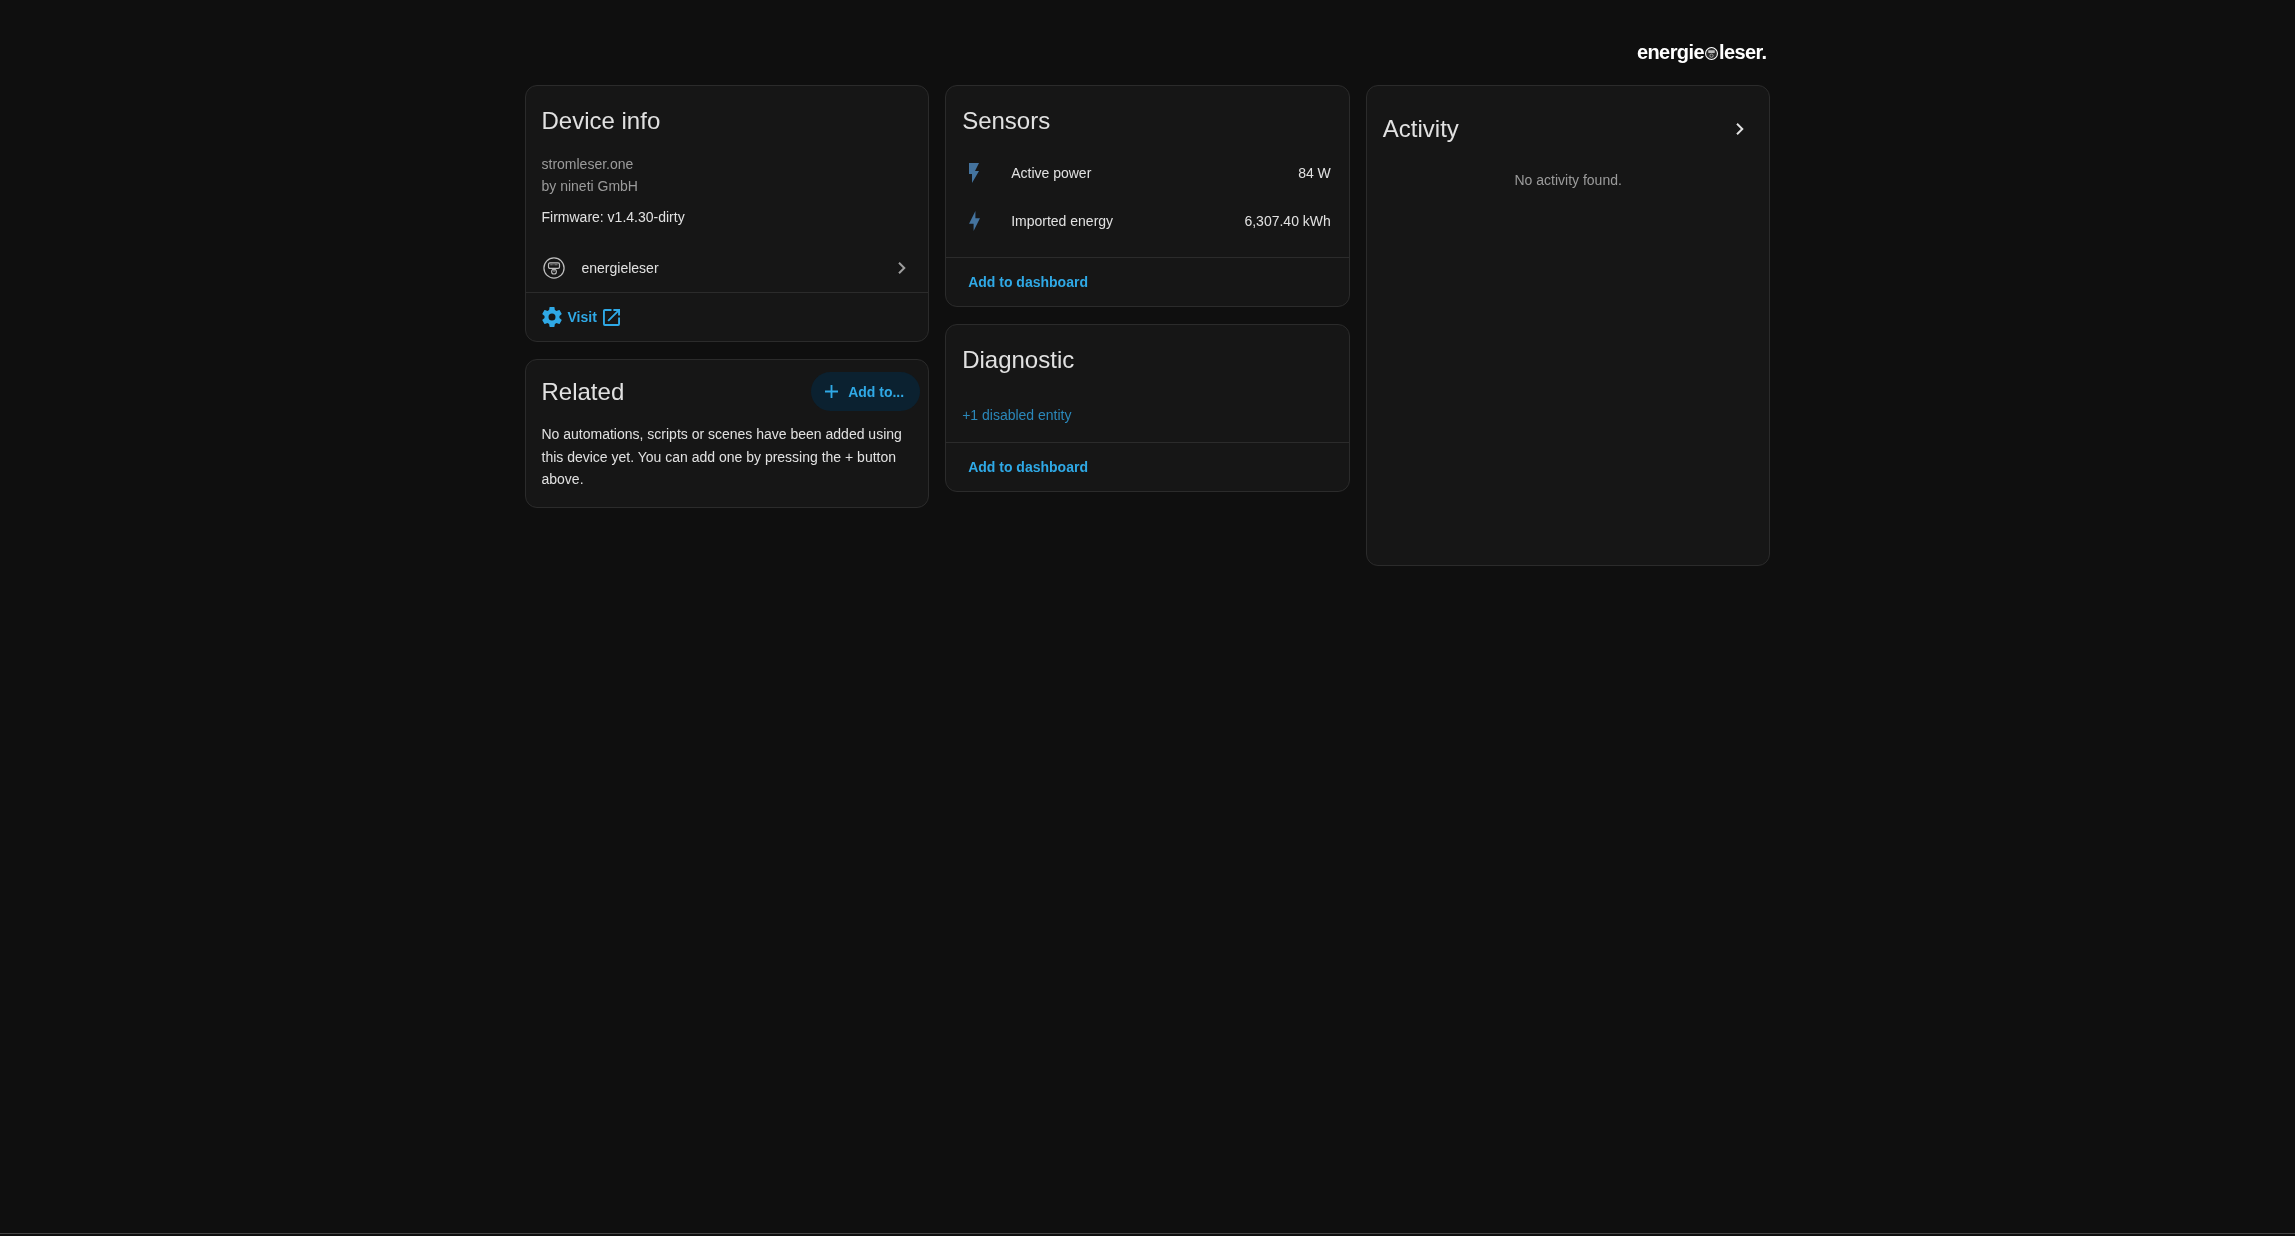  I want to click on card-title: Sensors, so click(1007, 121).